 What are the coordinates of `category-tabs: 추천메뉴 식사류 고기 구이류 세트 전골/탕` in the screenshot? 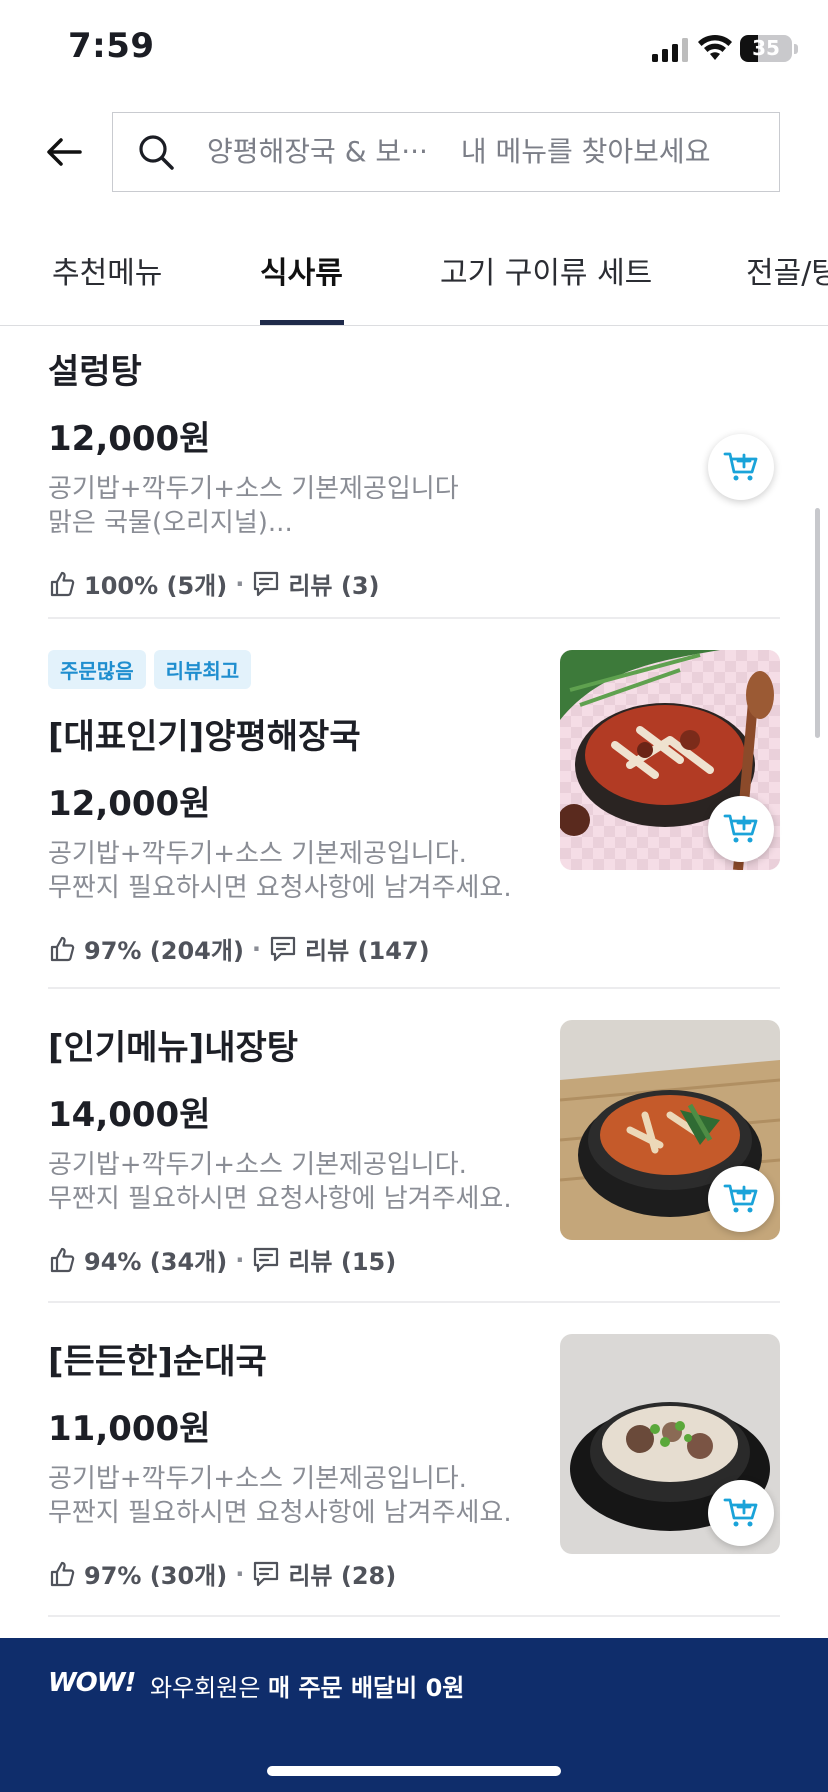 It's located at (414, 274).